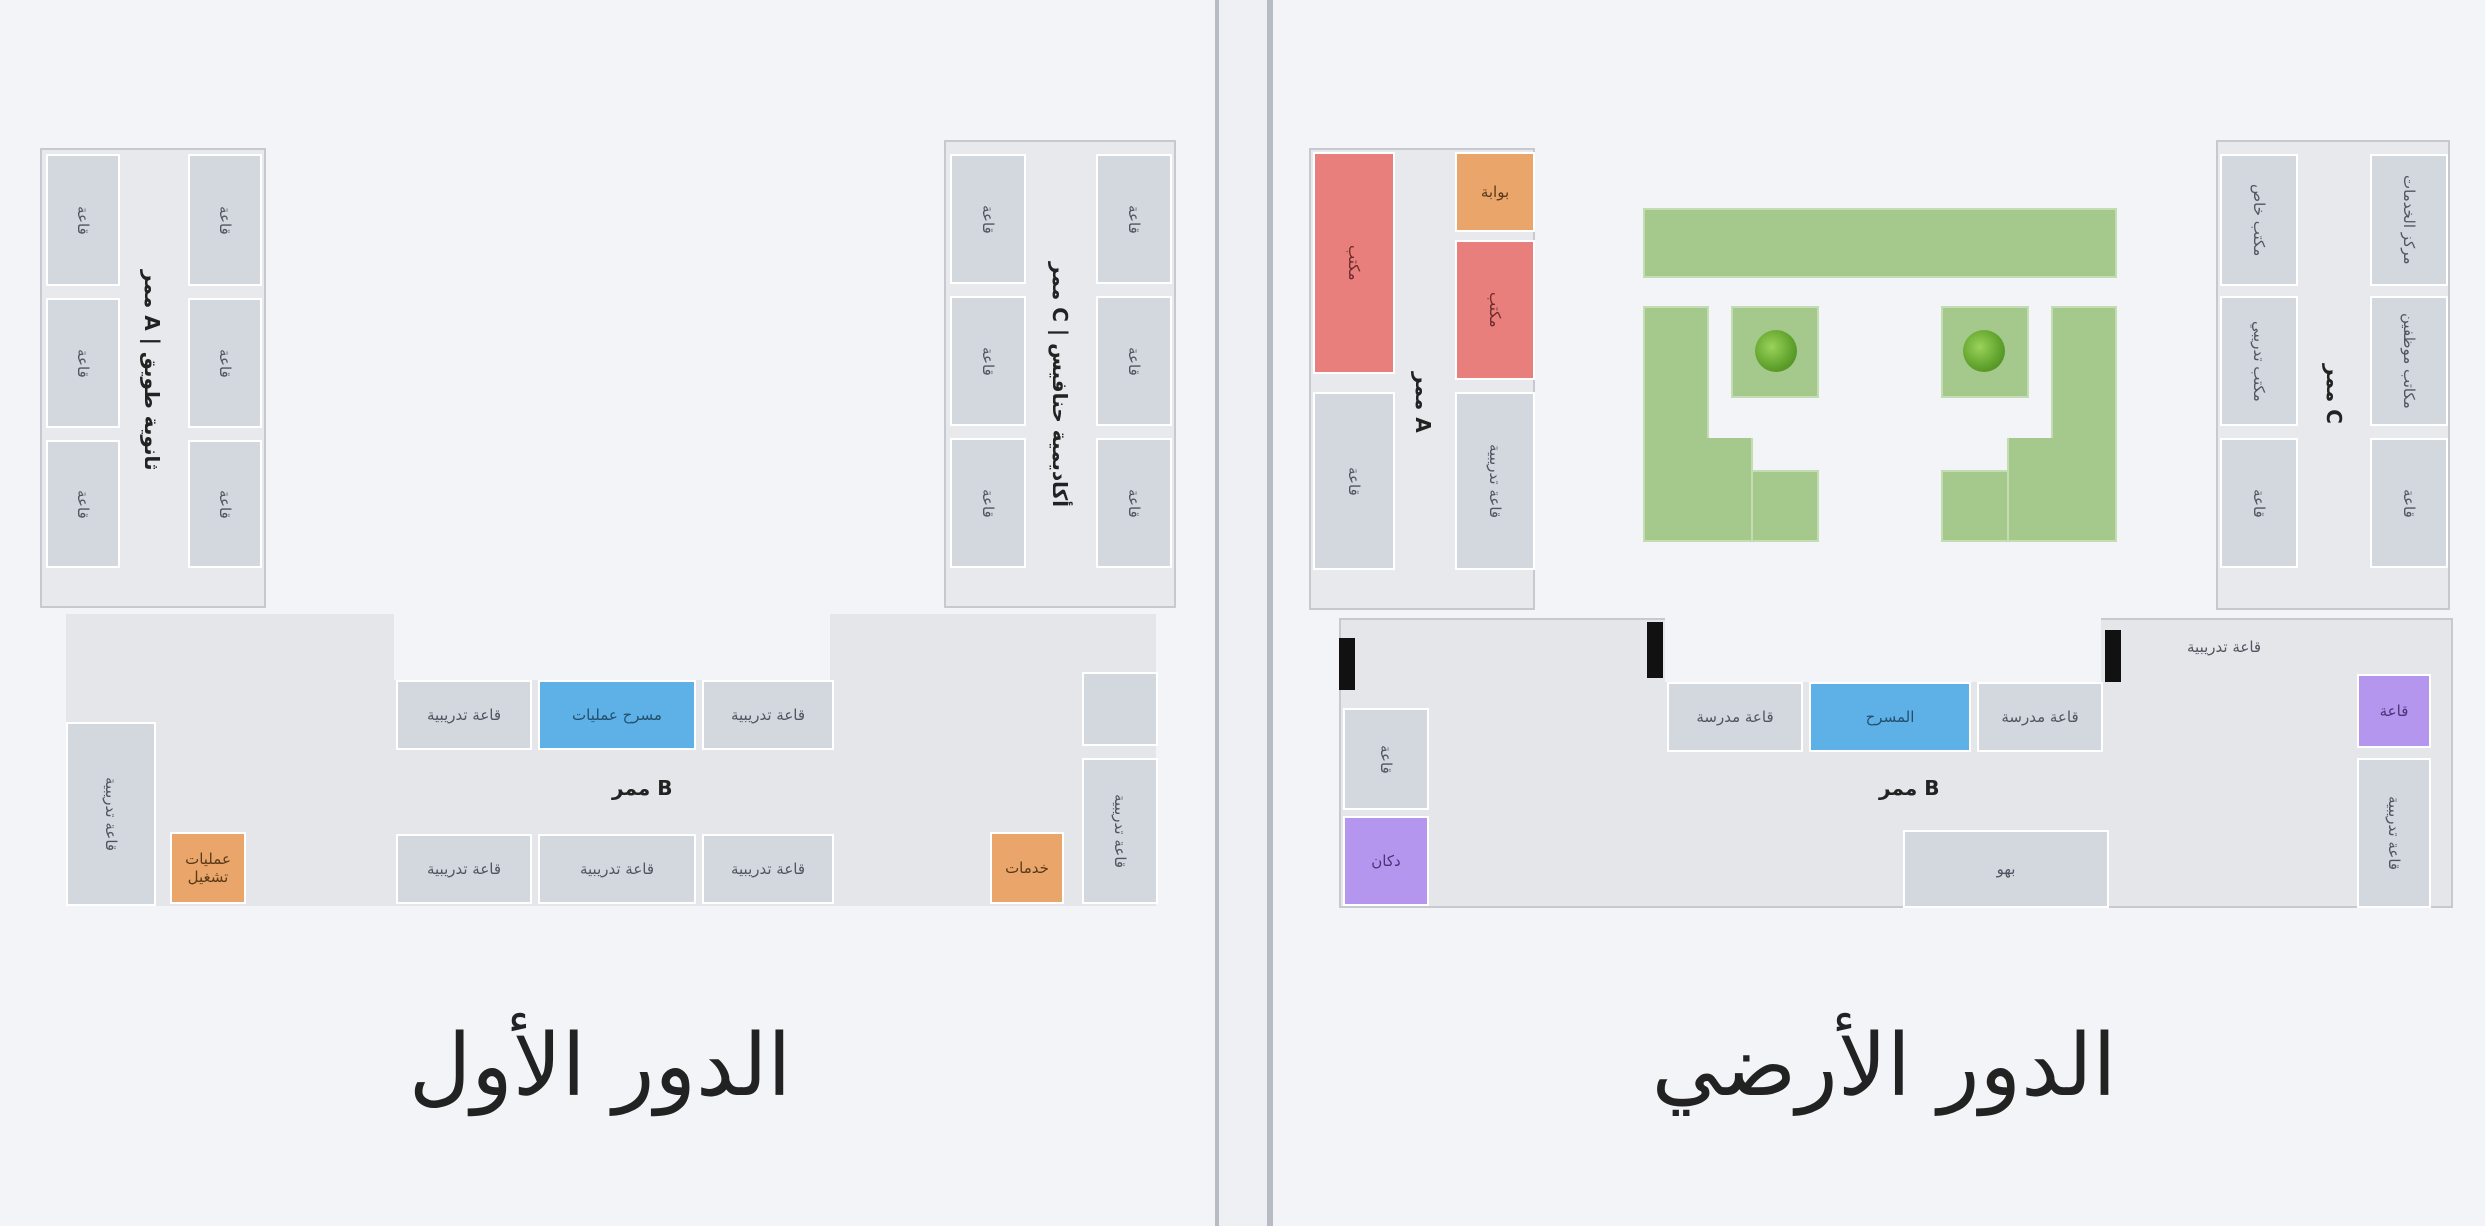 The width and height of the screenshot is (2485, 1226). I want to click on room-blue: مسرح عمليات, so click(617, 715).